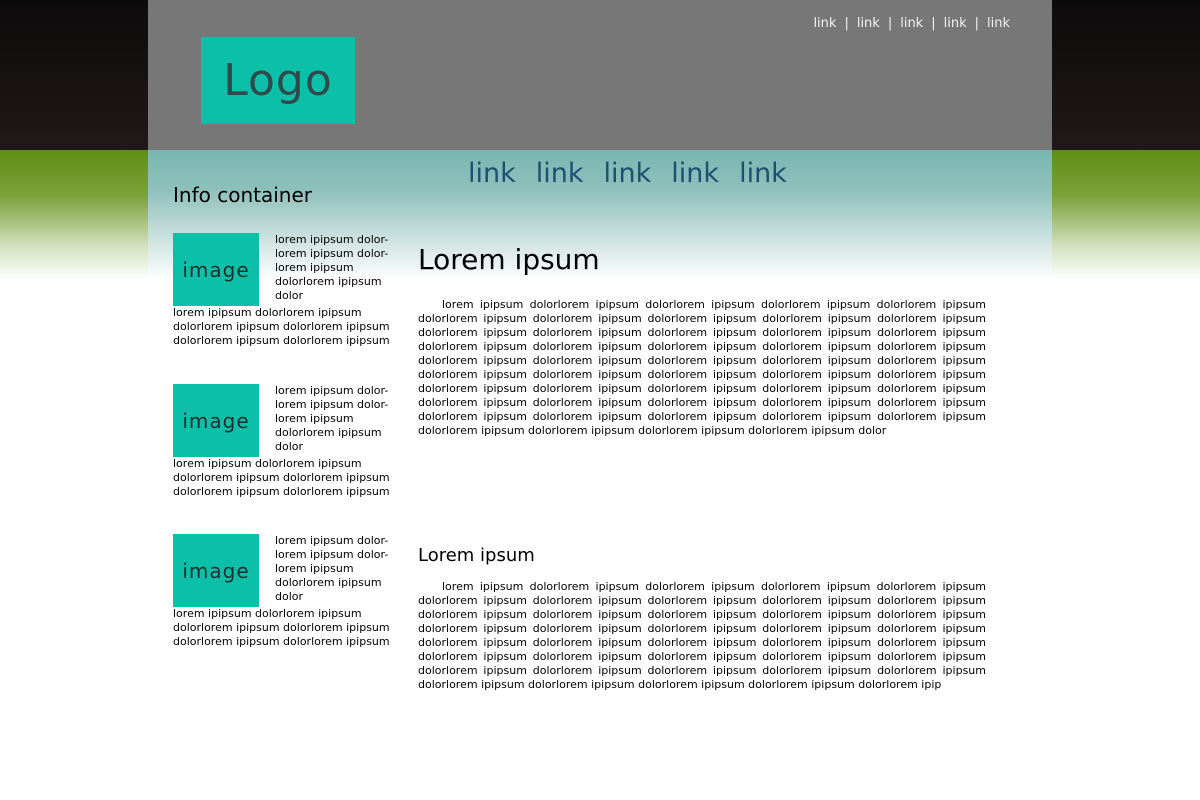 This screenshot has width=1200, height=800. Describe the element at coordinates (695, 173) in the screenshot. I see `nav-link-4: link` at that location.